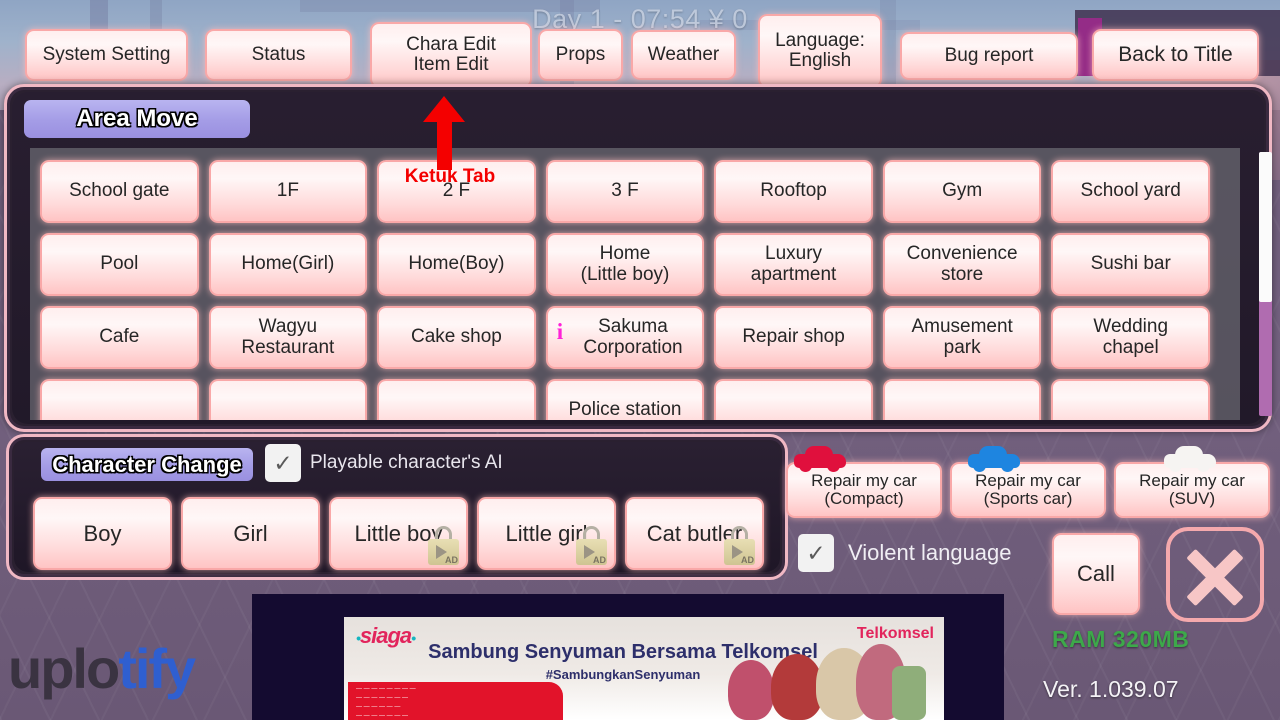 This screenshot has height=720, width=1280. I want to click on version-label: Ver. 1.039.07, so click(1111, 689).